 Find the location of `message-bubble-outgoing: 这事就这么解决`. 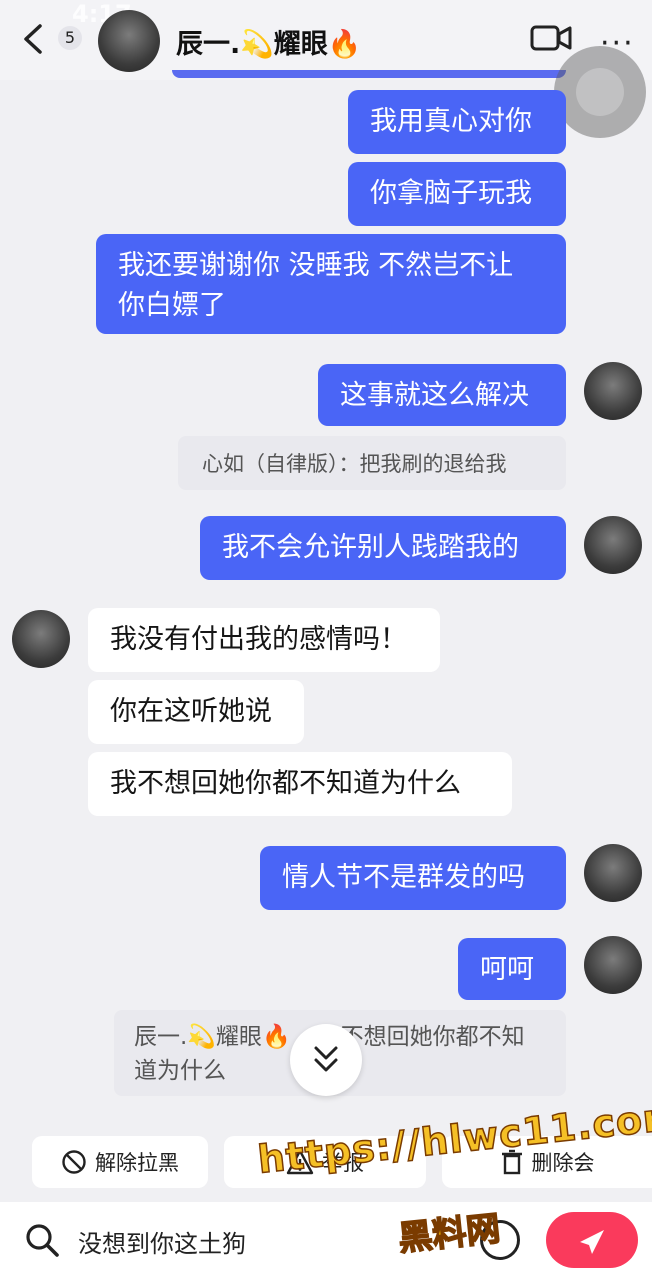

message-bubble-outgoing: 这事就这么解决 is located at coordinates (442, 395).